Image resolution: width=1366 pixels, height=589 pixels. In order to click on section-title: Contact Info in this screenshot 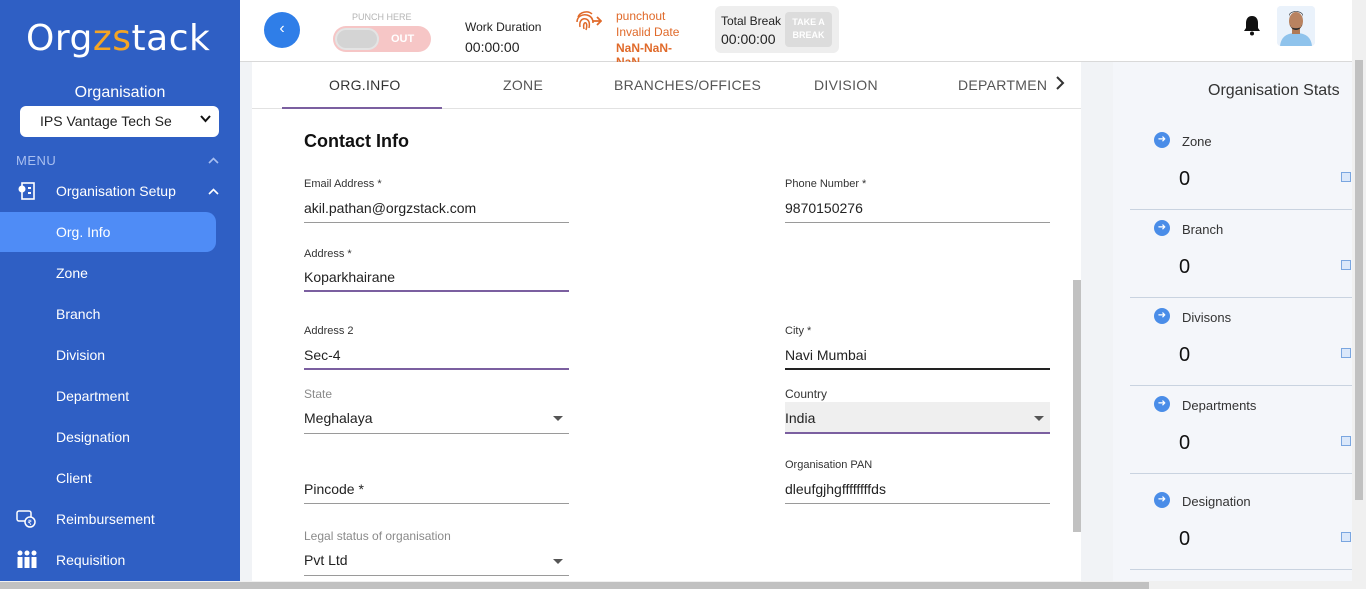, I will do `click(356, 141)`.